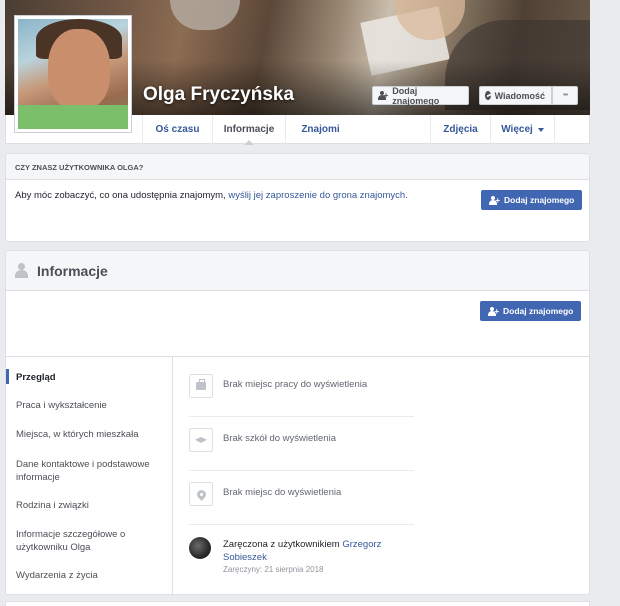  I want to click on add-friend-button-2: + Dodaj znajomego, so click(532, 200).